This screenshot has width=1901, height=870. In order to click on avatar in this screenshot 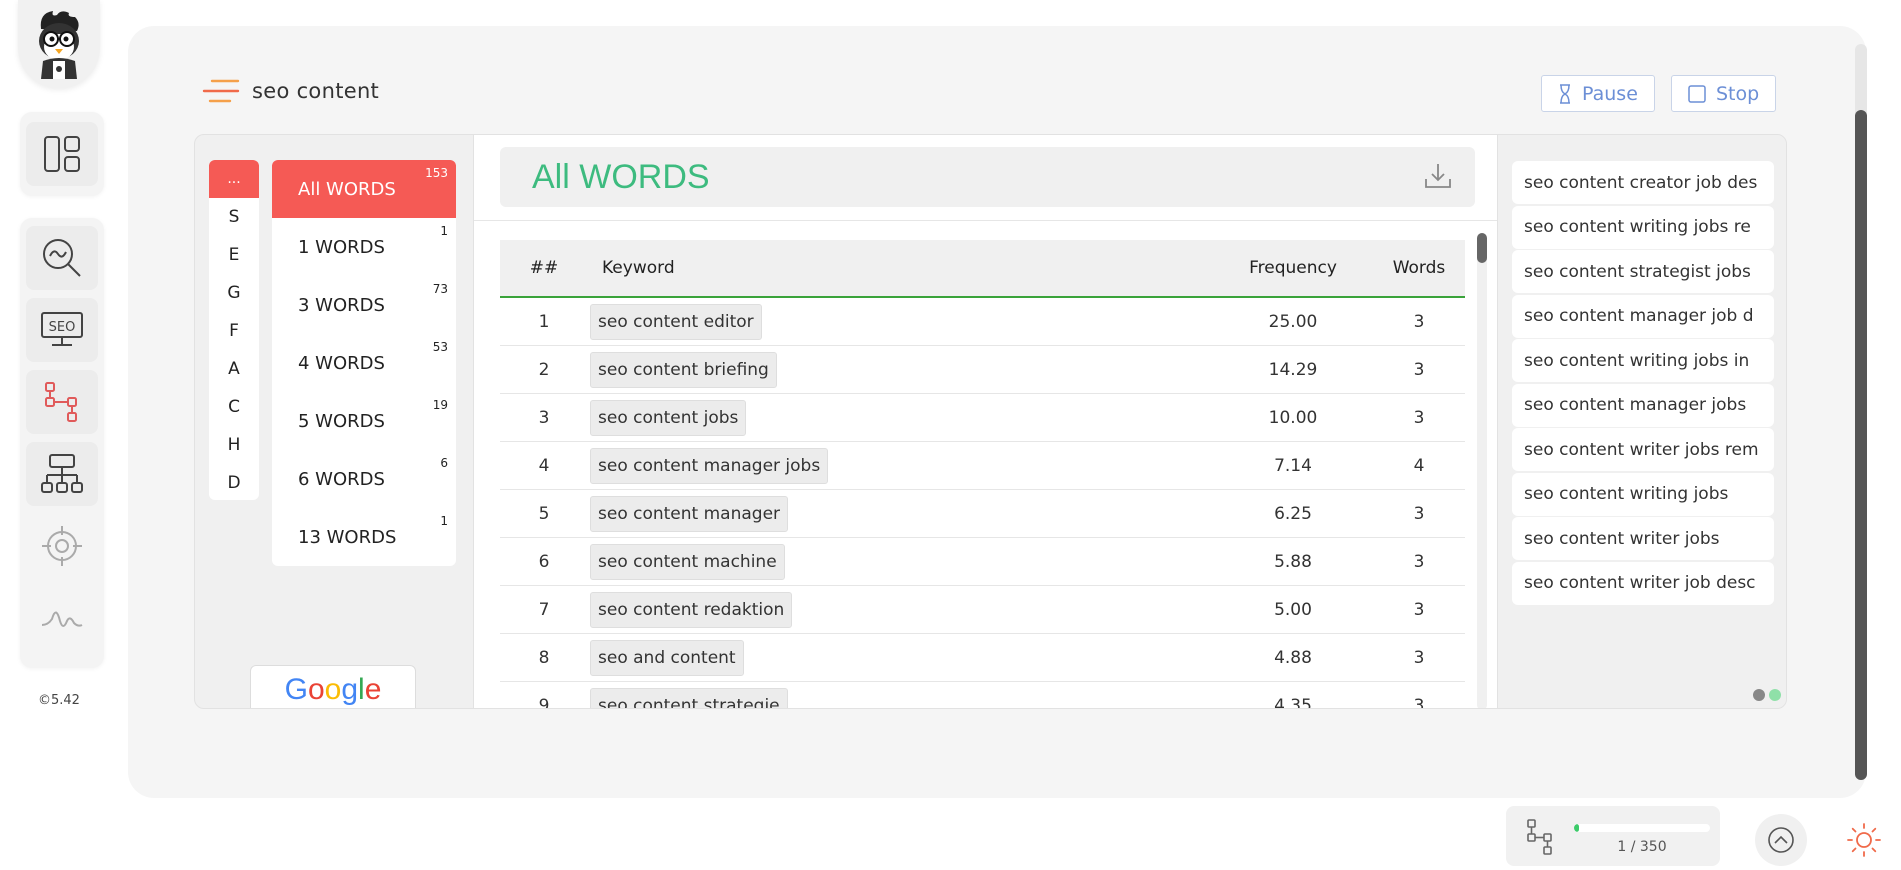, I will do `click(59, 44)`.